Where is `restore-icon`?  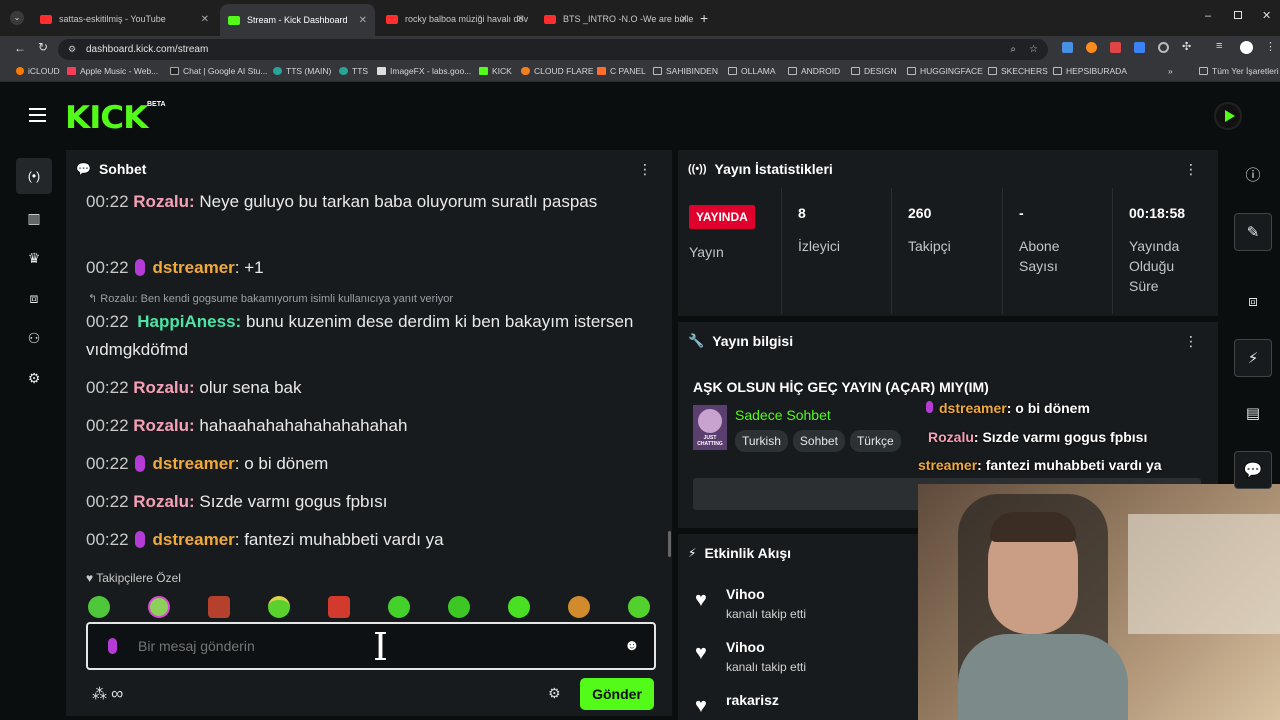
restore-icon is located at coordinates (1238, 15).